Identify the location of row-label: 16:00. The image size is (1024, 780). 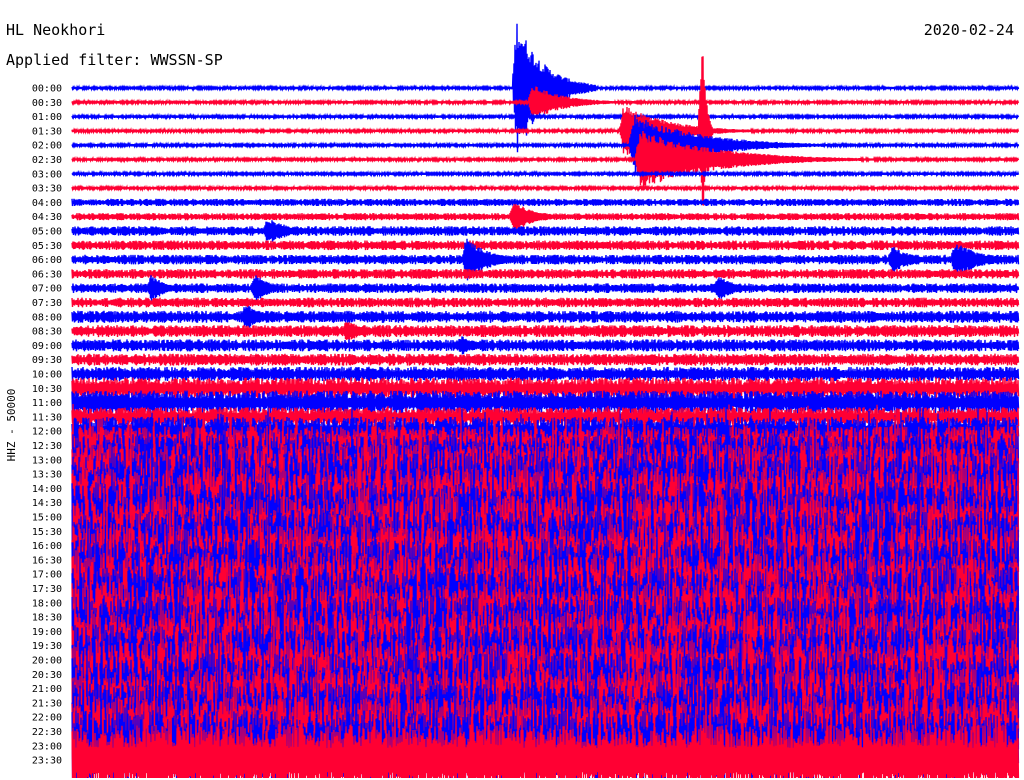
(47, 546).